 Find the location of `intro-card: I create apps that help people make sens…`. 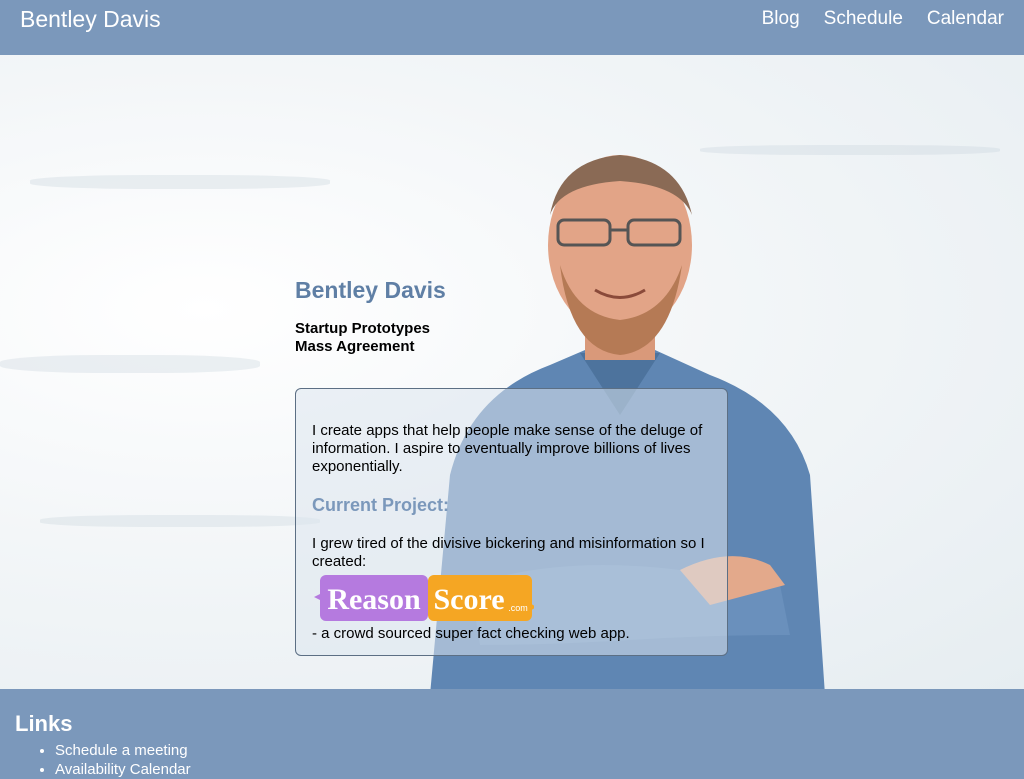

intro-card: I create apps that help people make sens… is located at coordinates (511, 522).